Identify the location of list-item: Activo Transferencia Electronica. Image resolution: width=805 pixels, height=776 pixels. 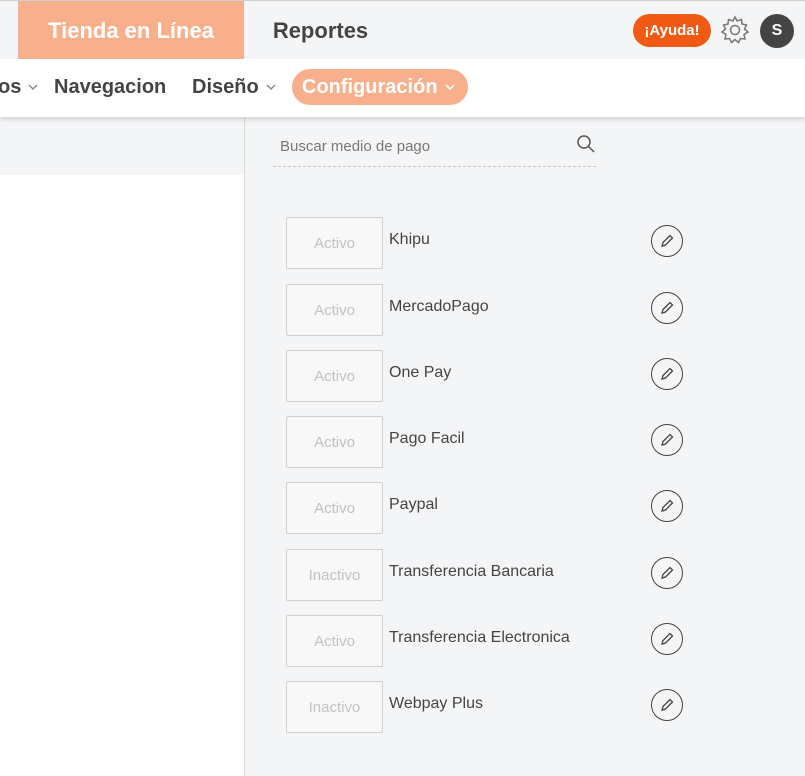
(496, 641).